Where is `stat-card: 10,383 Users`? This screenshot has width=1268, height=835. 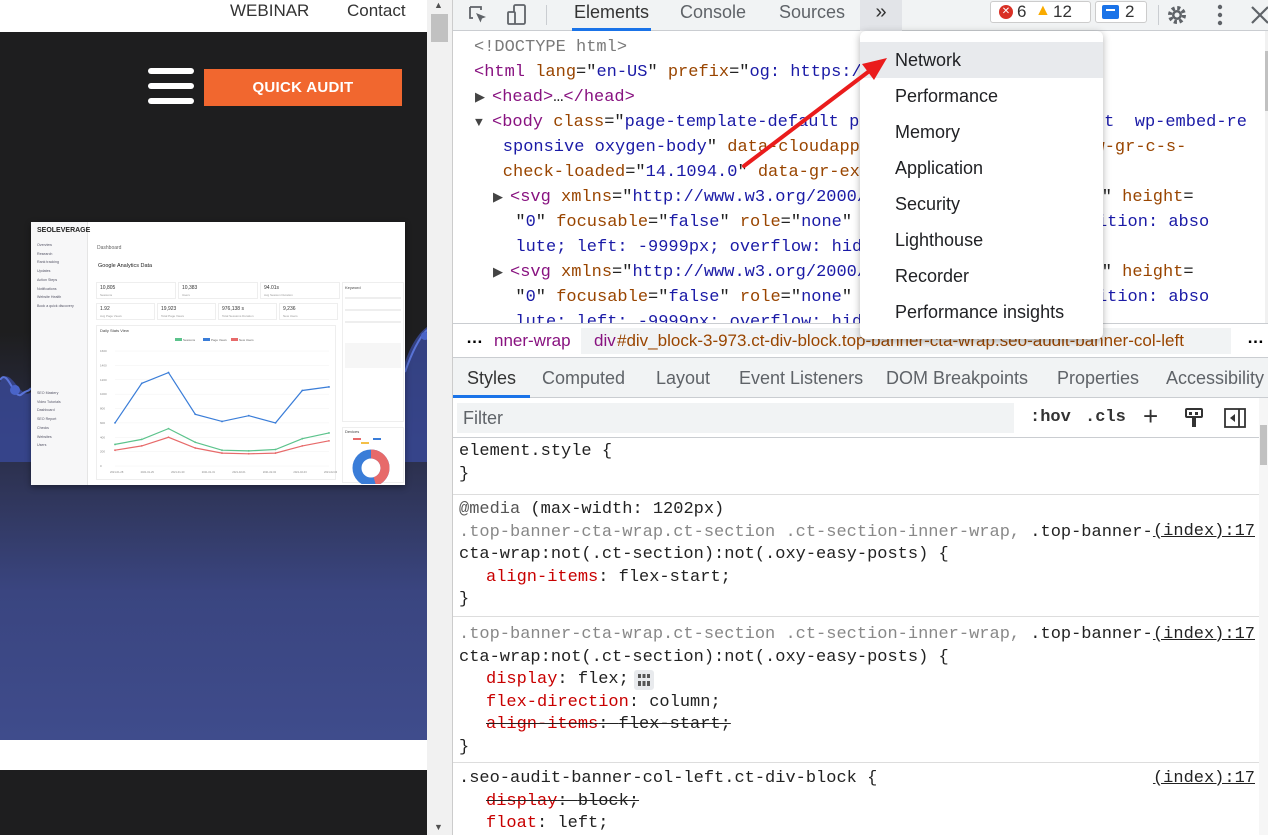
stat-card: 10,383 Users is located at coordinates (218, 290).